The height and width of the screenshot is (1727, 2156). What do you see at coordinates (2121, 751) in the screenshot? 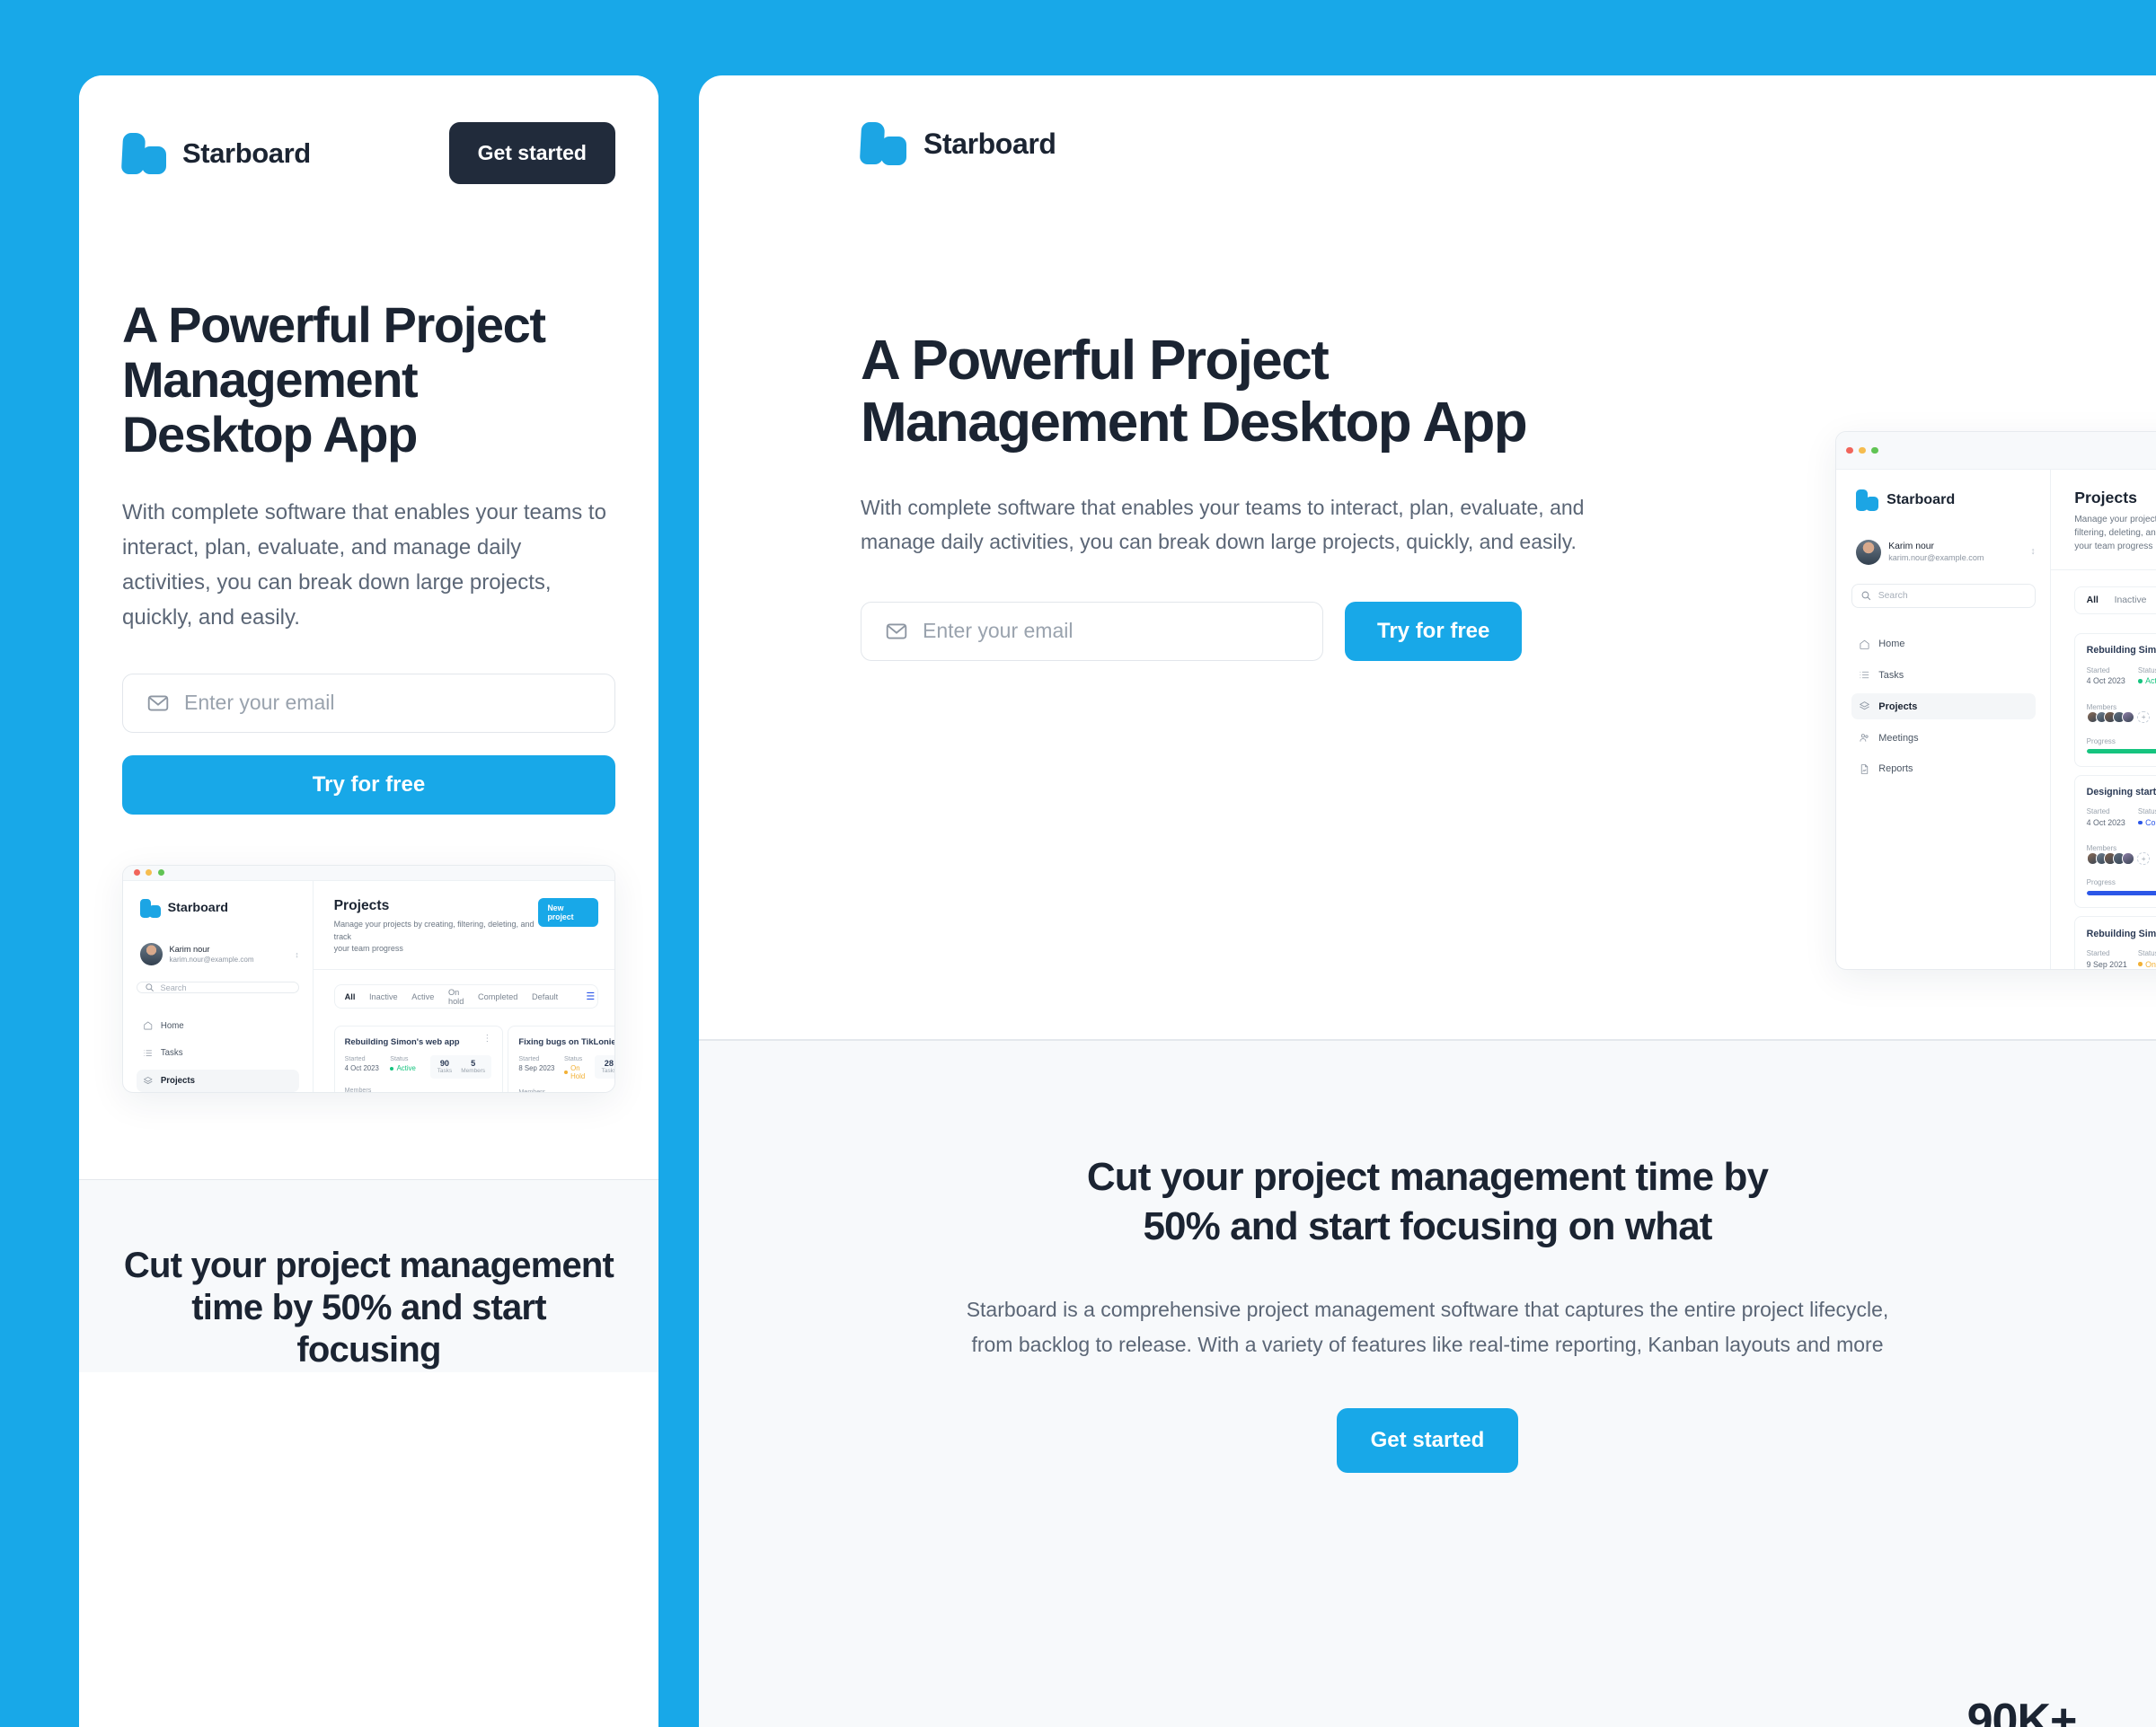
I see `progress-bar` at bounding box center [2121, 751].